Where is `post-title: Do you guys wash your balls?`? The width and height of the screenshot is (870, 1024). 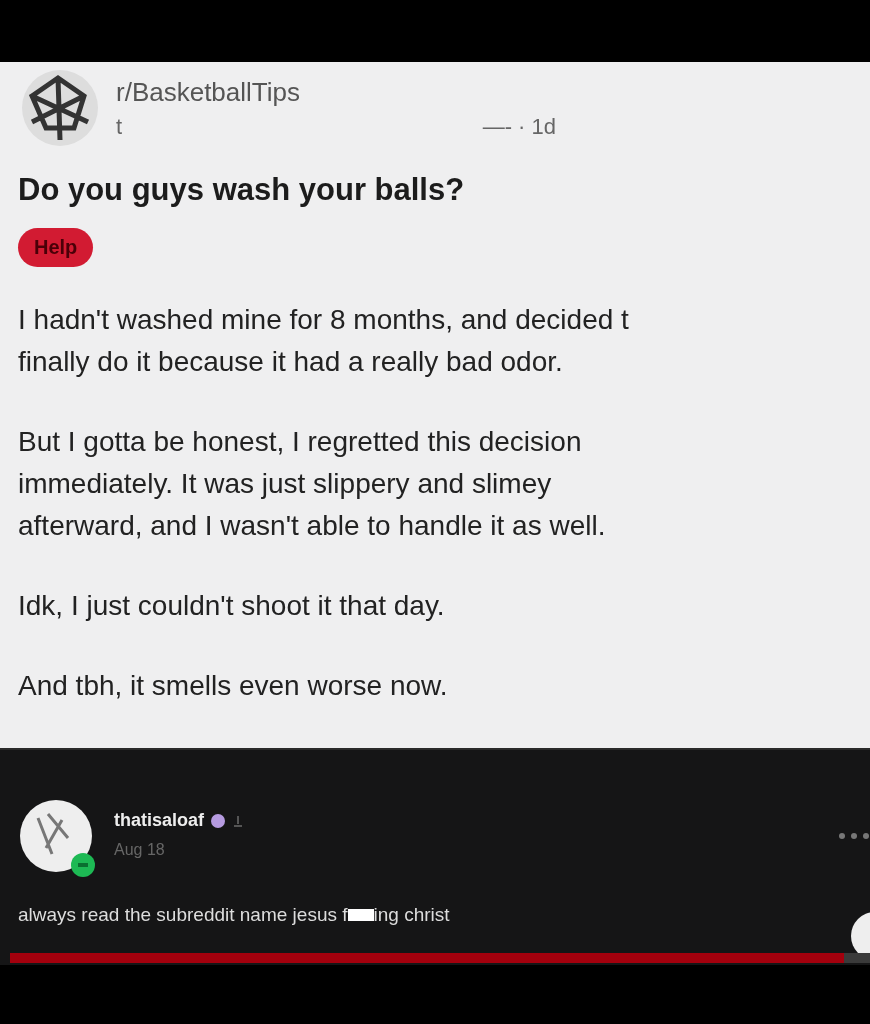
post-title: Do you guys wash your balls? is located at coordinates (242, 190).